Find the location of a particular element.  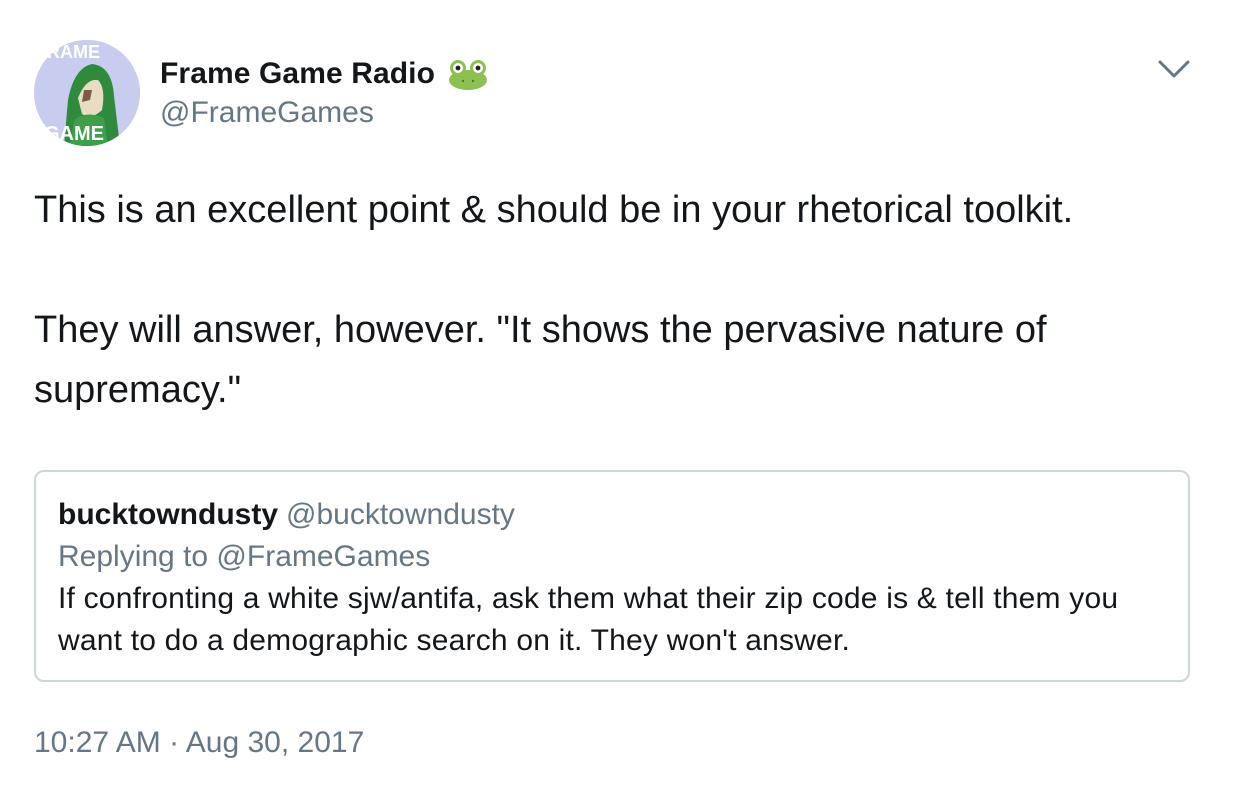

tweet-timestamp: 10:27 AM · Aug 30, 2017 is located at coordinates (199, 743).